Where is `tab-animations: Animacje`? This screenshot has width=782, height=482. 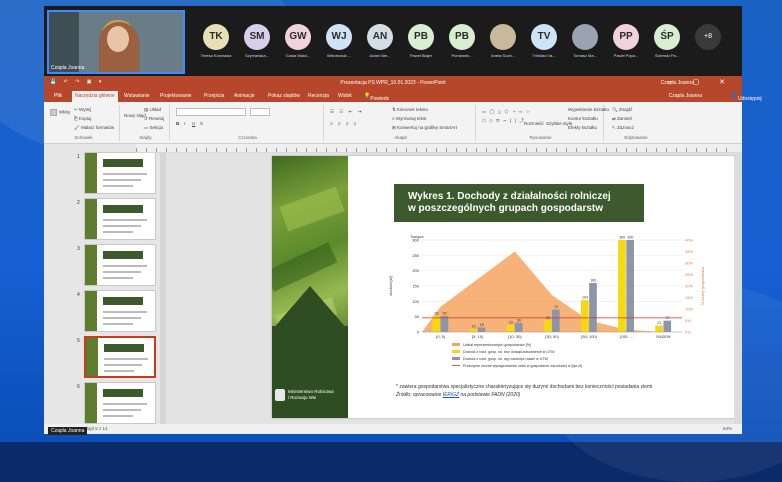 tab-animations: Animacje is located at coordinates (244, 96).